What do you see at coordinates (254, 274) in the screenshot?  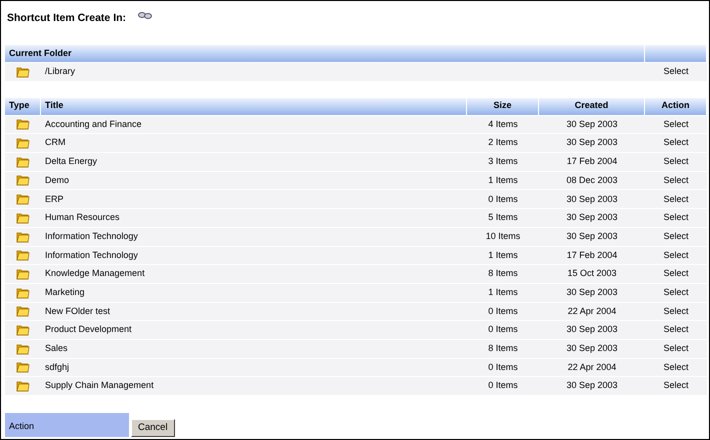 I see `folder-title: Knowledge Management` at bounding box center [254, 274].